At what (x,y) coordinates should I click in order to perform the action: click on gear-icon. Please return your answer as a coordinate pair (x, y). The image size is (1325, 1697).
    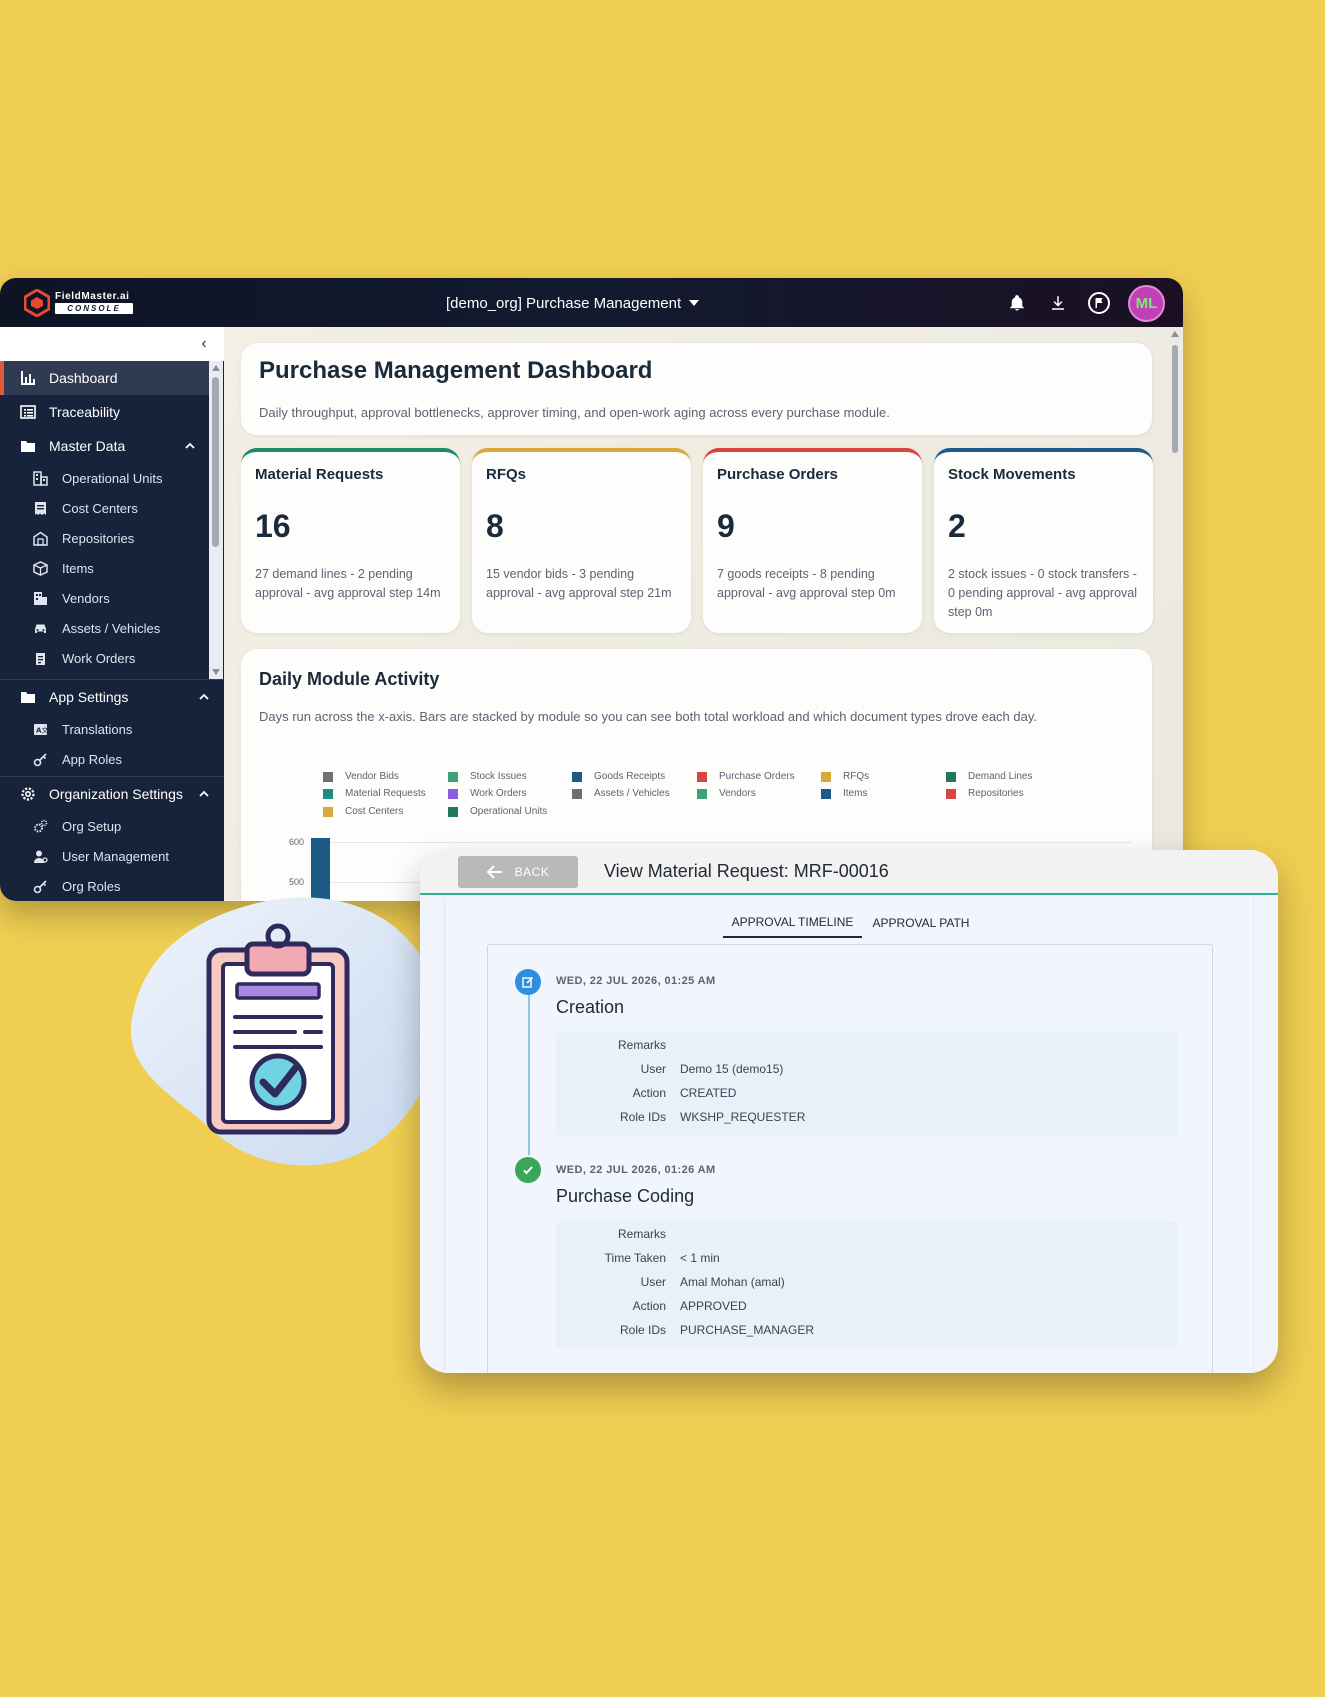
    Looking at the image, I should click on (28, 794).